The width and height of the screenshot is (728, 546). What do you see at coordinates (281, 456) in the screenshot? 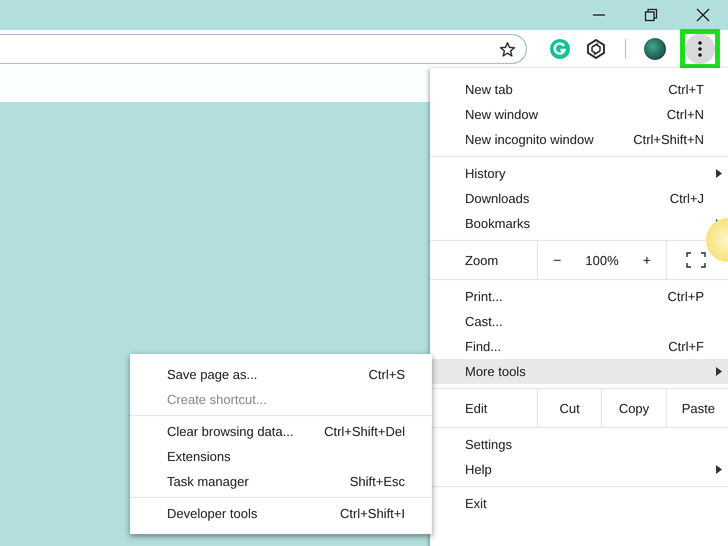
I see `menu-item: Extensions` at bounding box center [281, 456].